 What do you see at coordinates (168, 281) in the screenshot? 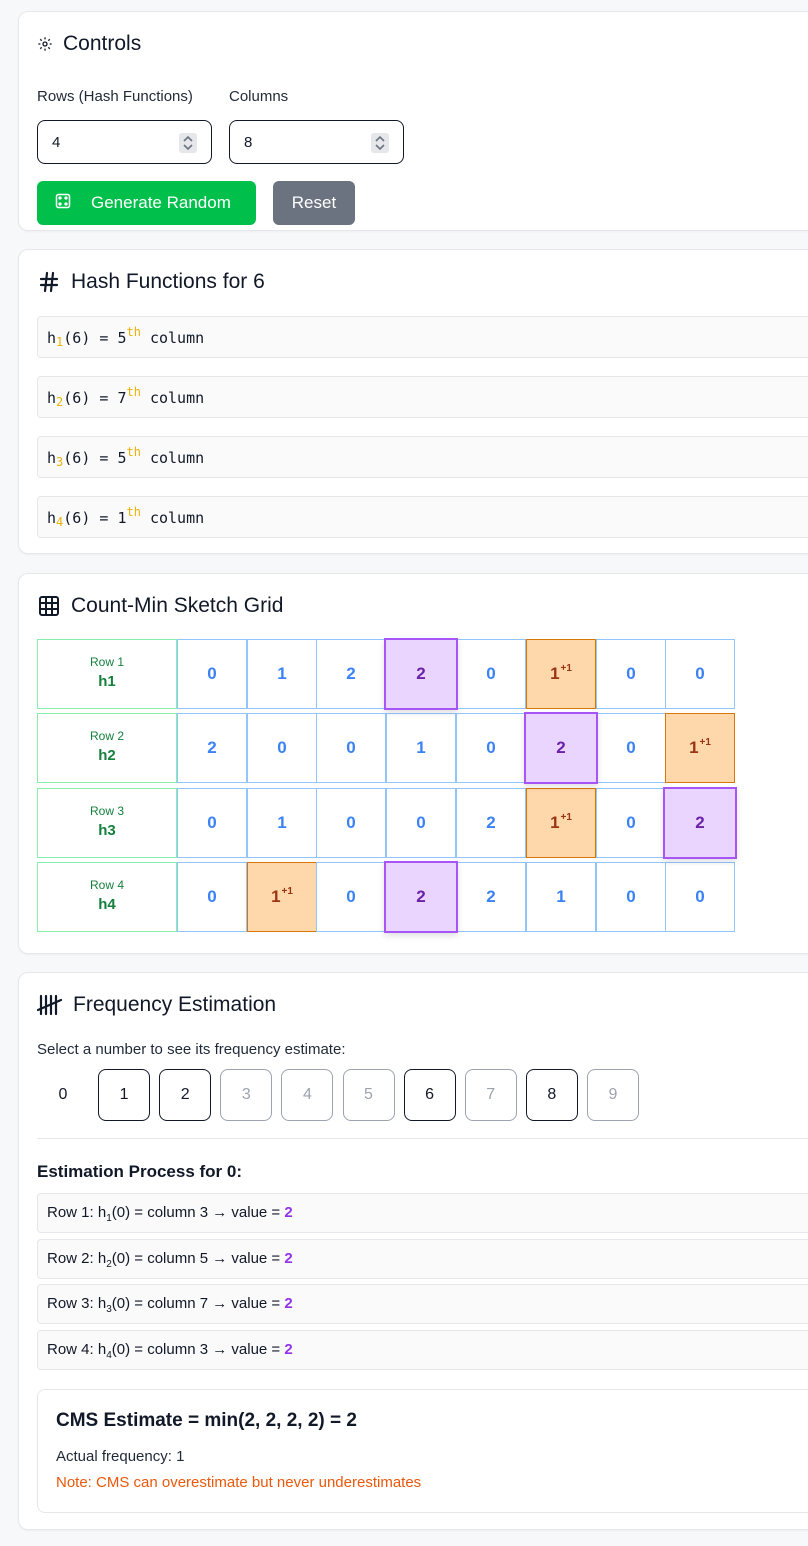
I see `hash-functions-title: Hash Functions for 6` at bounding box center [168, 281].